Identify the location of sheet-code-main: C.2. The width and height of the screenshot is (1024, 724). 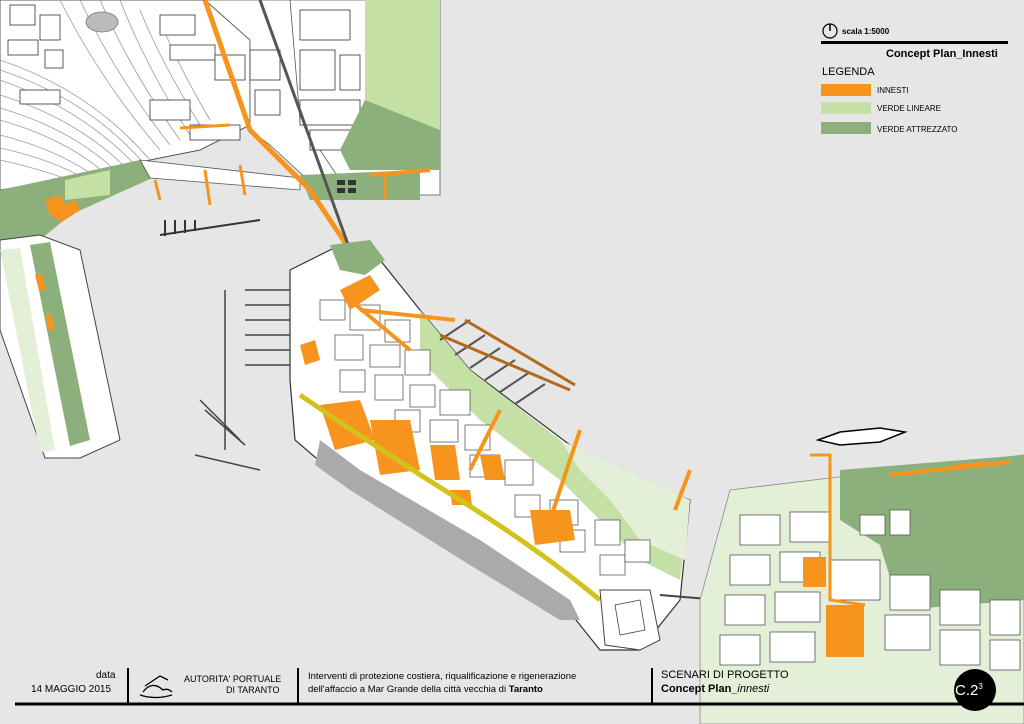
(967, 690).